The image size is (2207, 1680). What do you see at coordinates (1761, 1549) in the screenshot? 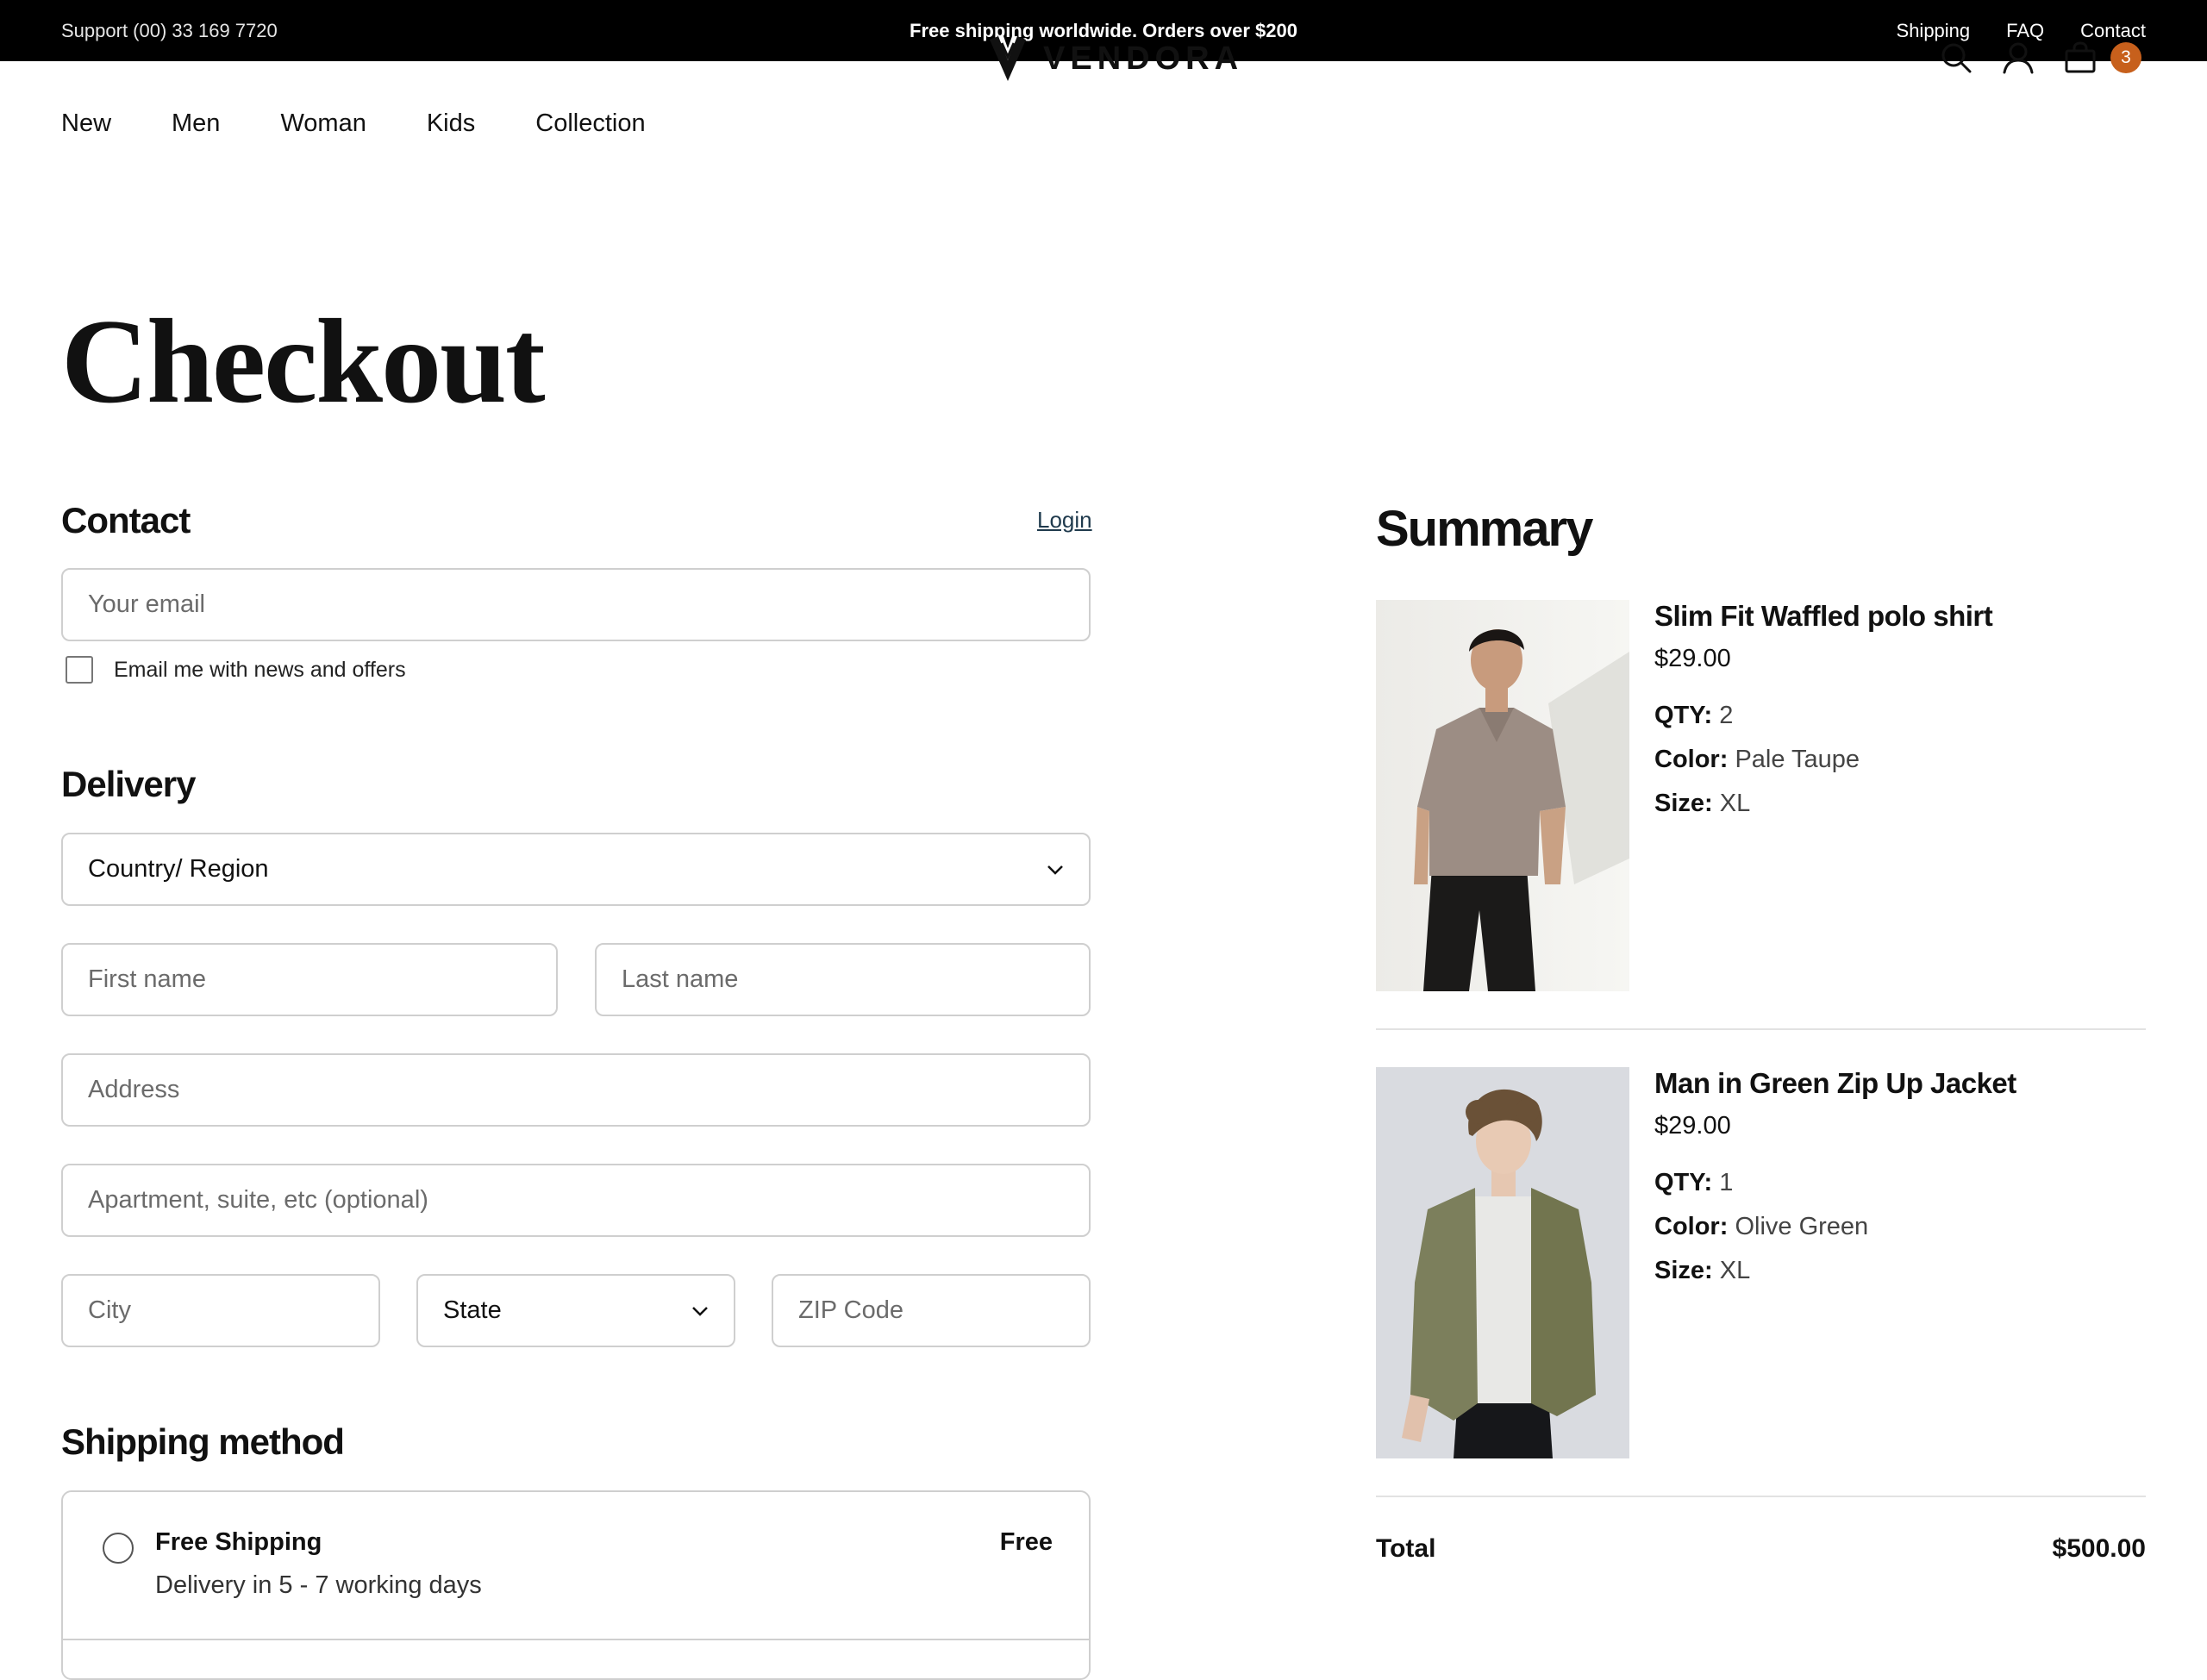
I see `order-total: Total $500.00` at bounding box center [1761, 1549].